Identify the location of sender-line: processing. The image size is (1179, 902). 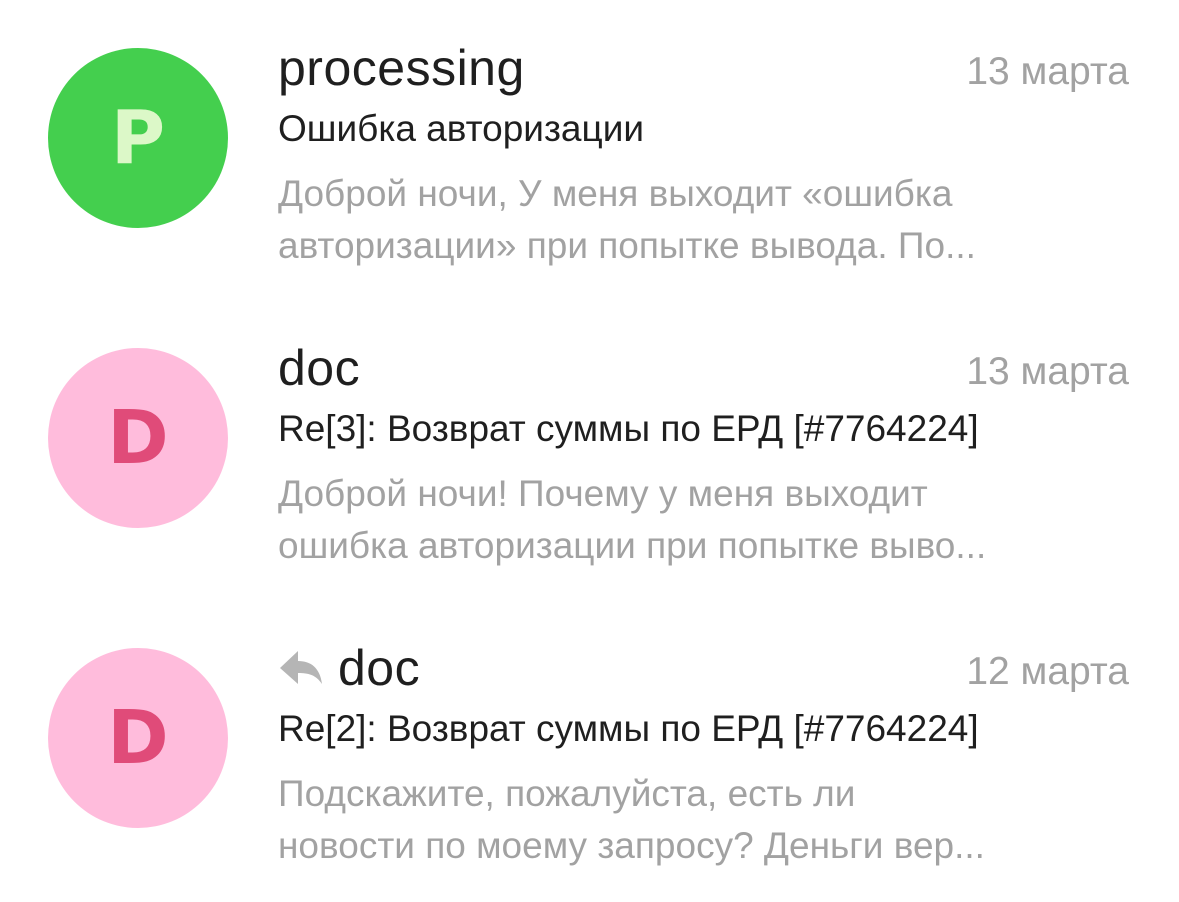
(401, 68).